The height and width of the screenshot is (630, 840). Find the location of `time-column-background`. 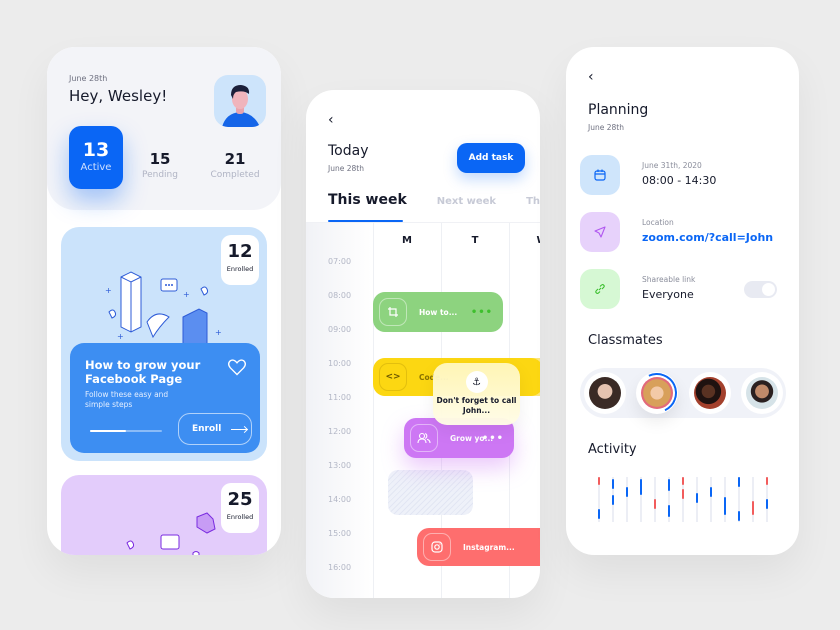

time-column-background is located at coordinates (339, 410).